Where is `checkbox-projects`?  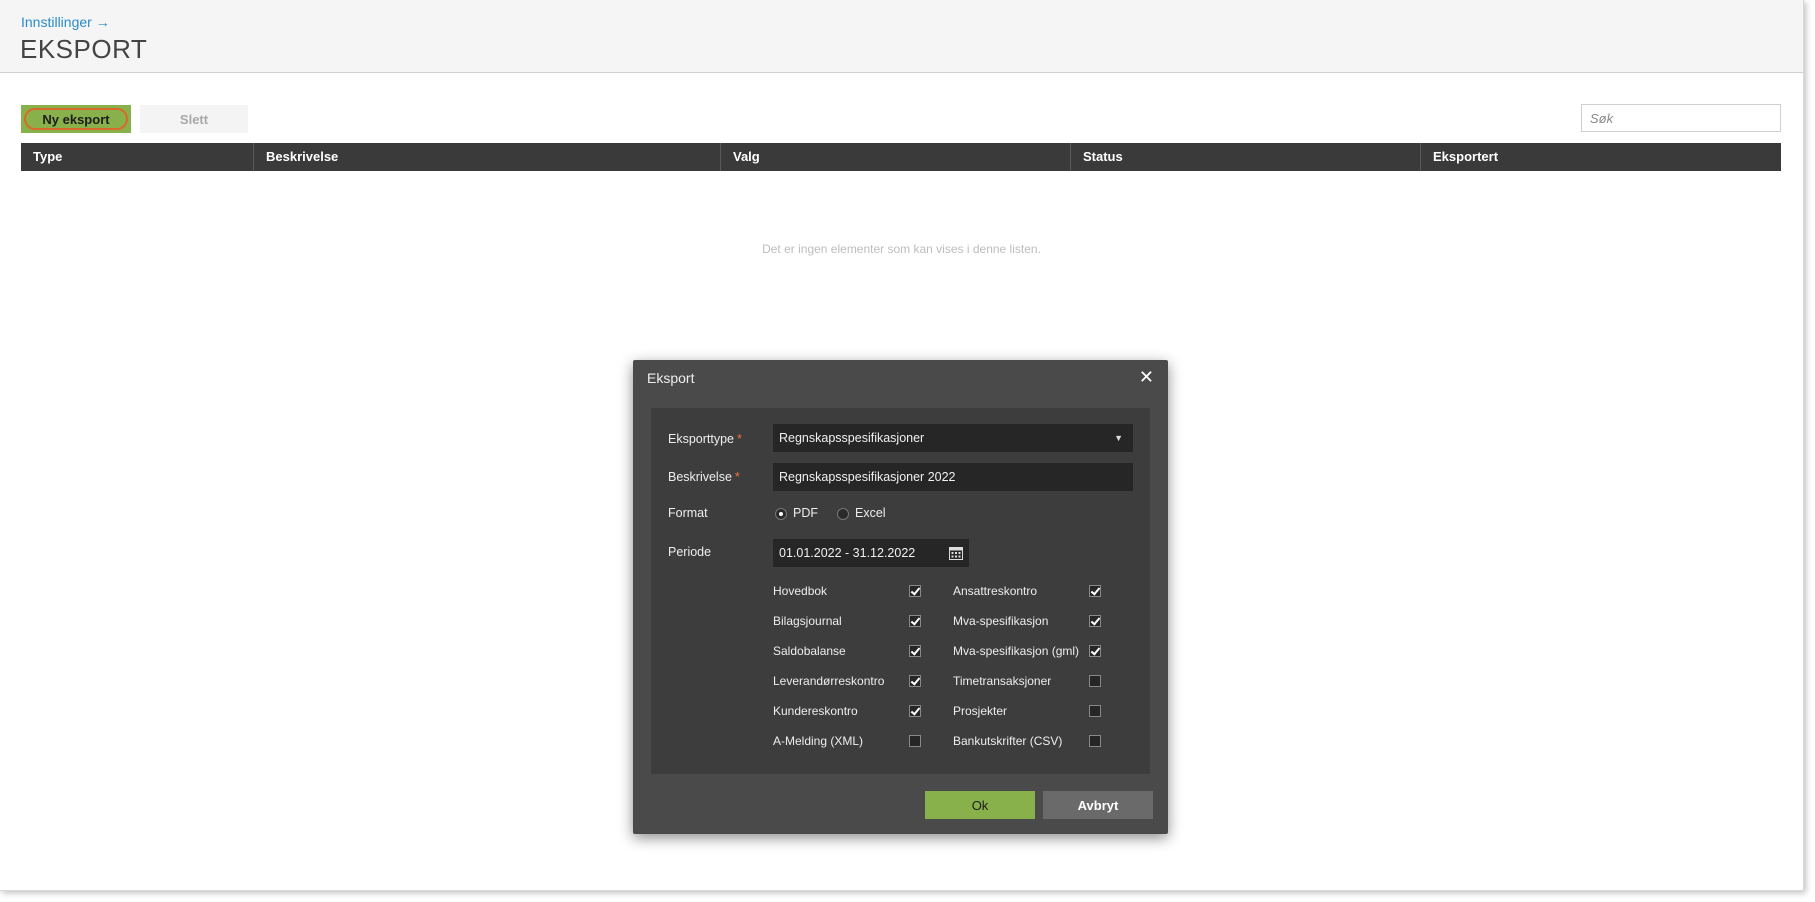
checkbox-projects is located at coordinates (1095, 711).